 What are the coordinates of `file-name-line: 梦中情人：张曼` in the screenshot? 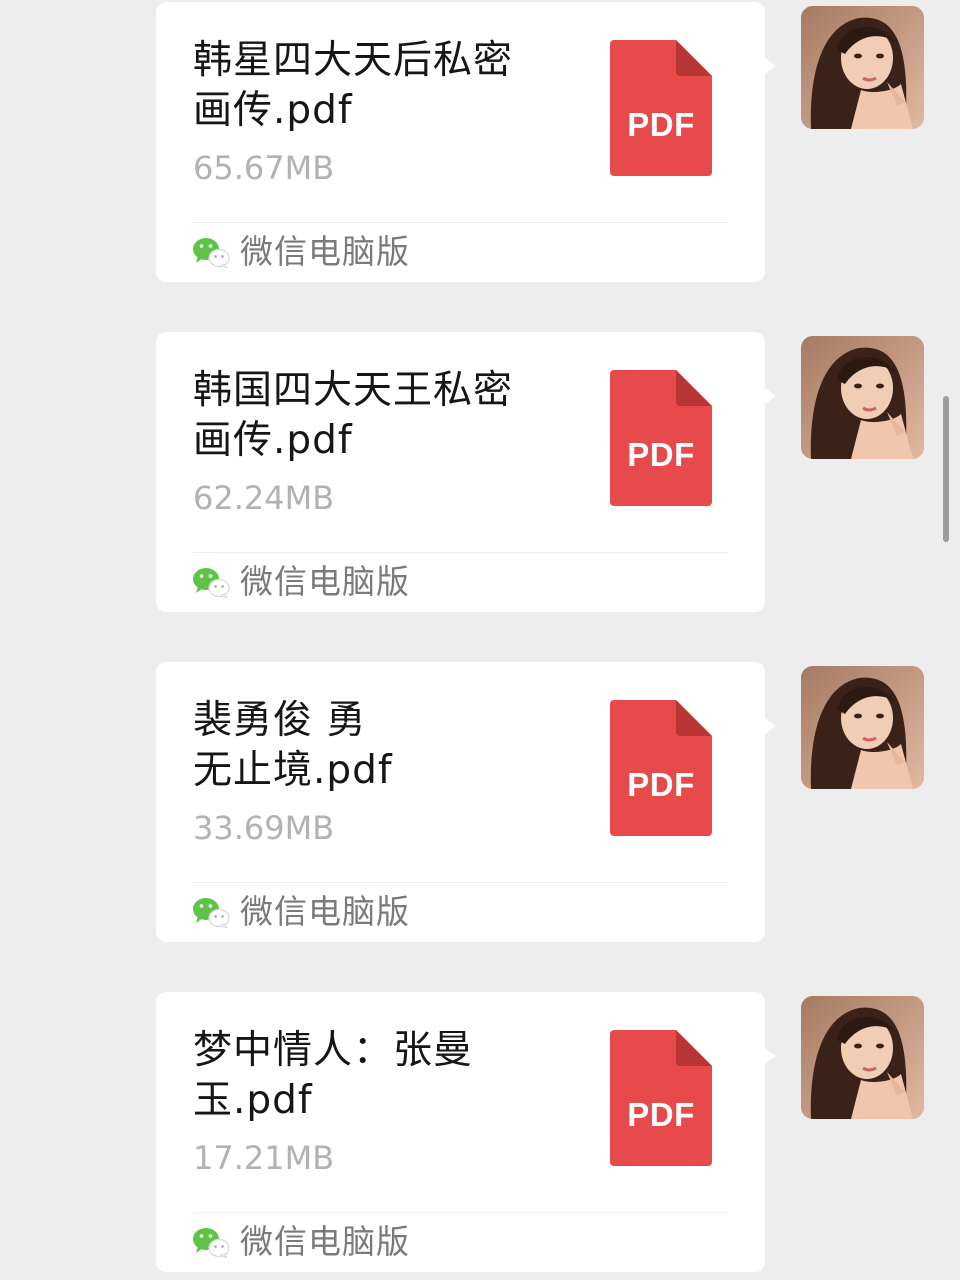 It's located at (333, 1050).